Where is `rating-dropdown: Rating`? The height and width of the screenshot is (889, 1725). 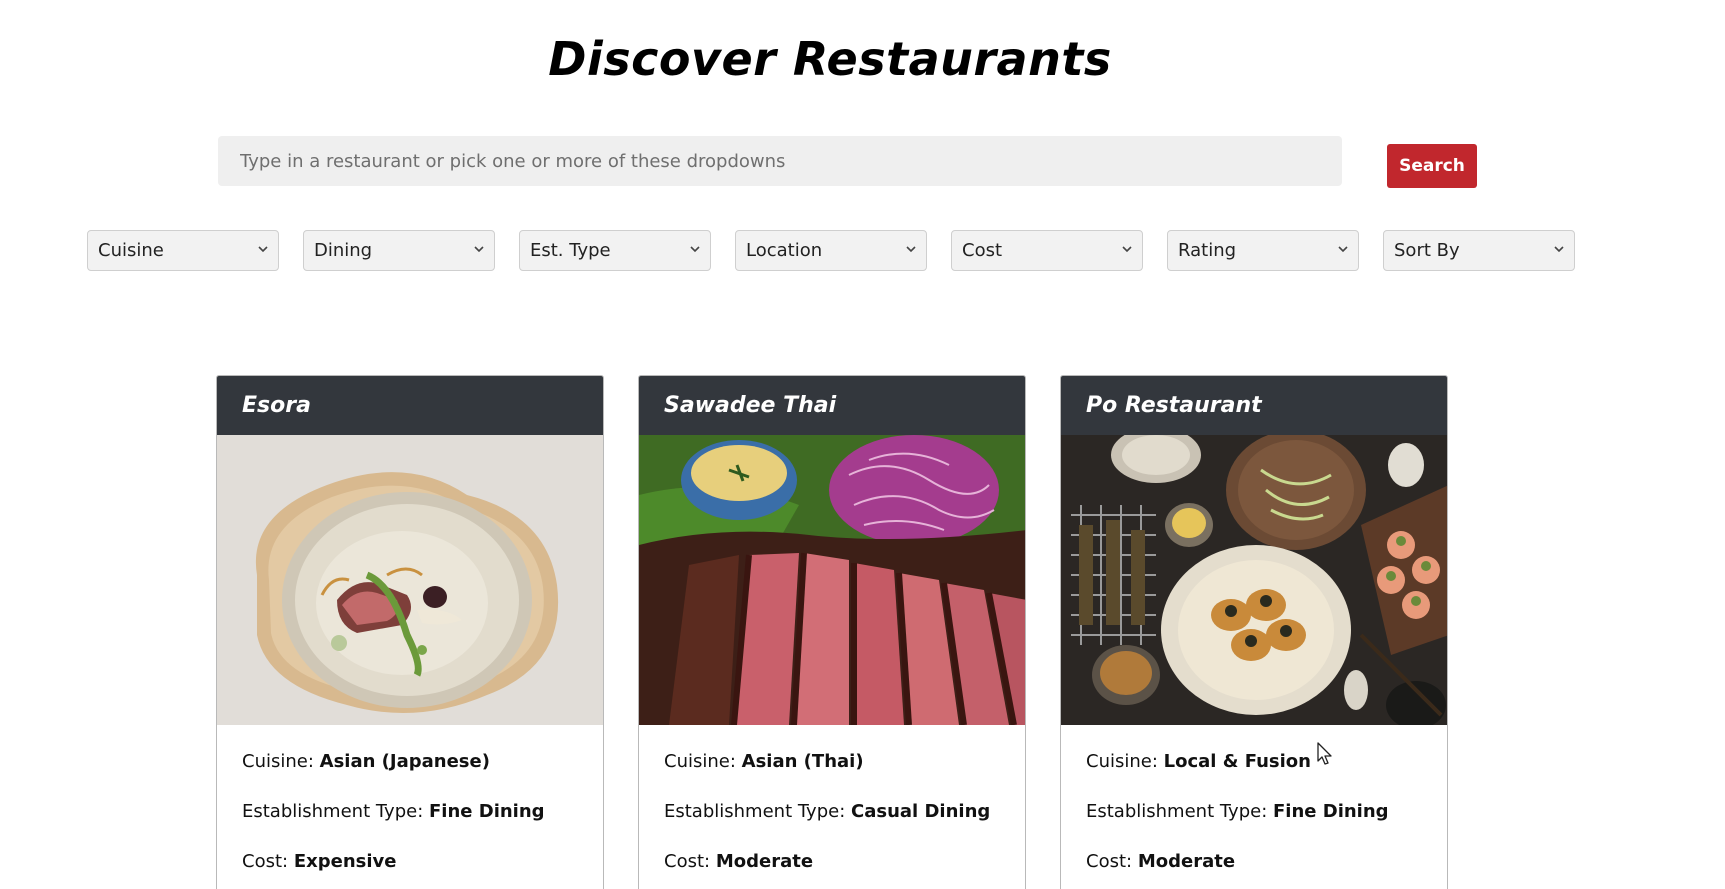 rating-dropdown: Rating is located at coordinates (1263, 250).